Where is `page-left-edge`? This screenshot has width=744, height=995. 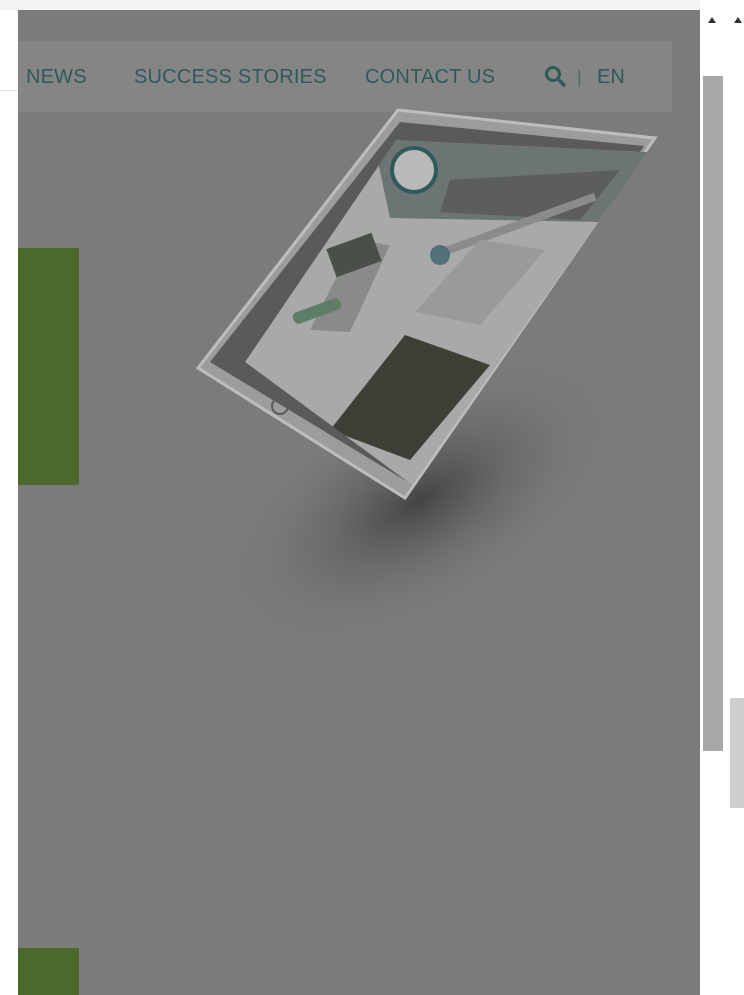
page-left-edge is located at coordinates (9, 50).